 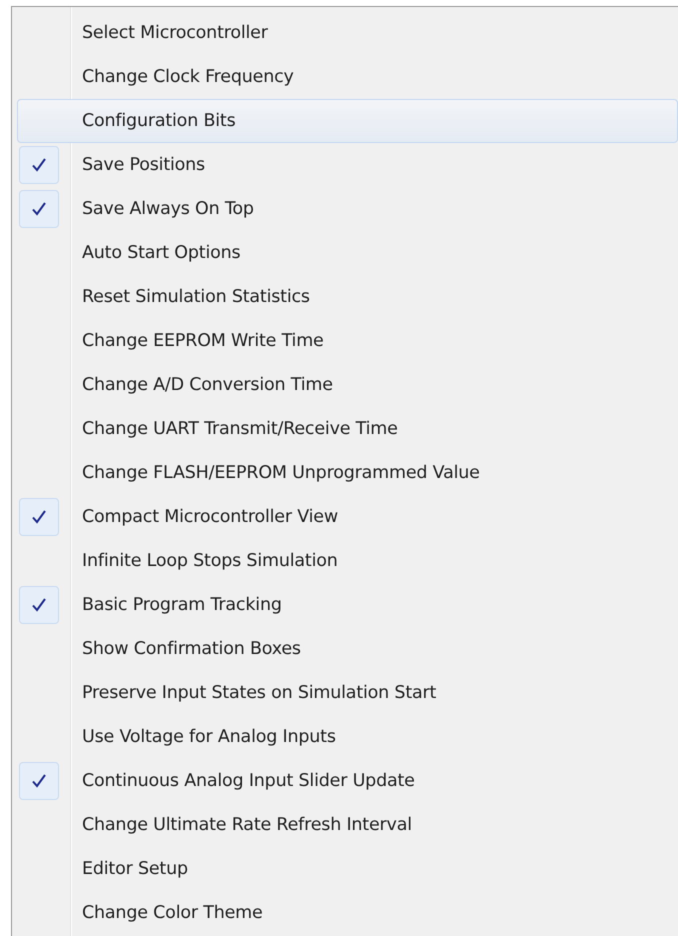 What do you see at coordinates (347, 253) in the screenshot?
I see `menu-item: Auto Start Options` at bounding box center [347, 253].